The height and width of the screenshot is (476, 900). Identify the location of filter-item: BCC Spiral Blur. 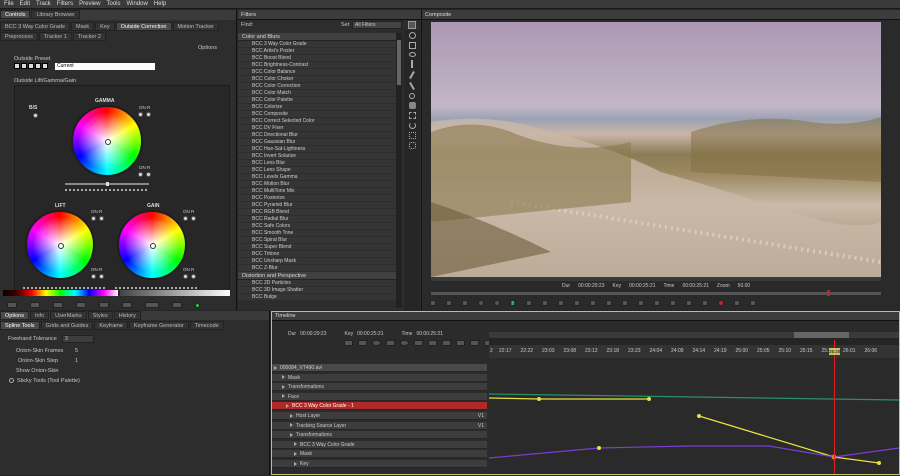
(317, 240).